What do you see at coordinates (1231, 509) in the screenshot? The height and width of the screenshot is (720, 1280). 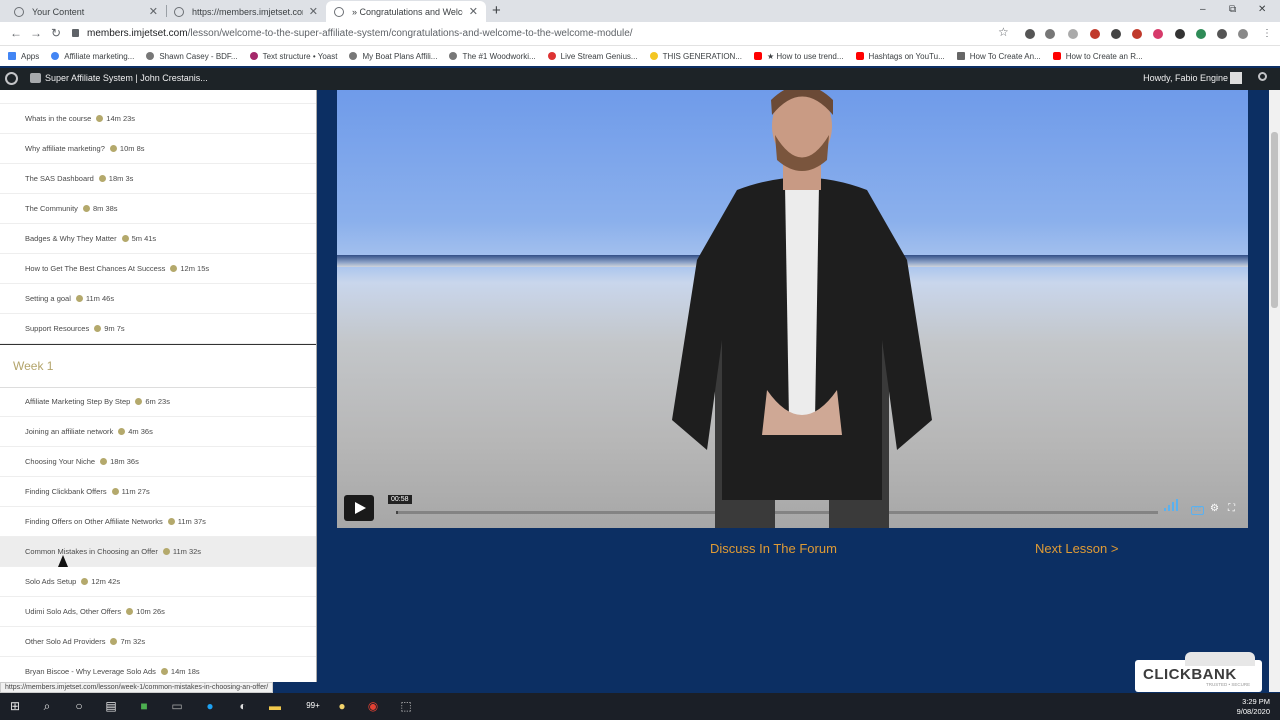 I see `fullscreen-icon: ⛶` at bounding box center [1231, 509].